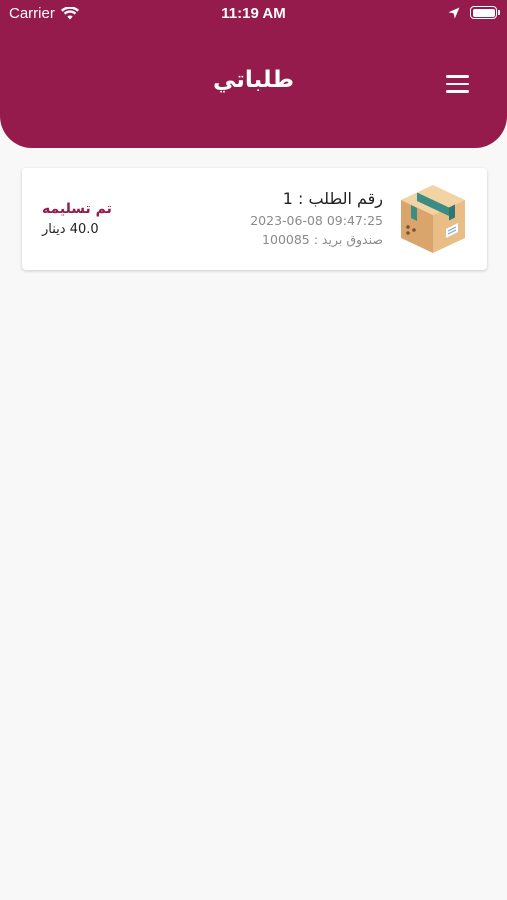 This screenshot has height=900, width=507. I want to click on status-right-icons, so click(474, 12).